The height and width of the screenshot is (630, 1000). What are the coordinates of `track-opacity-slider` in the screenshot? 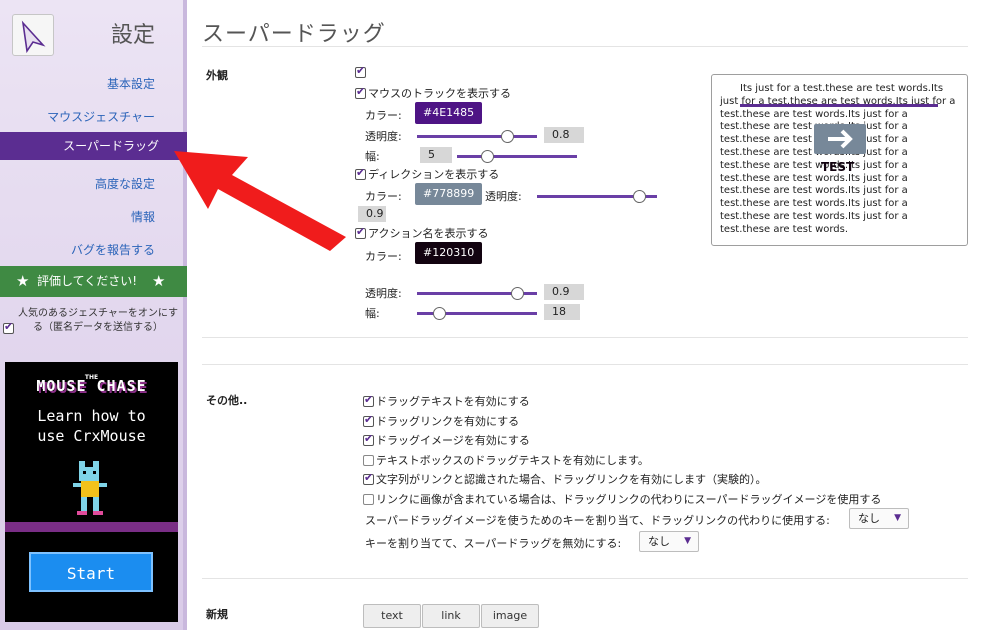 It's located at (477, 136).